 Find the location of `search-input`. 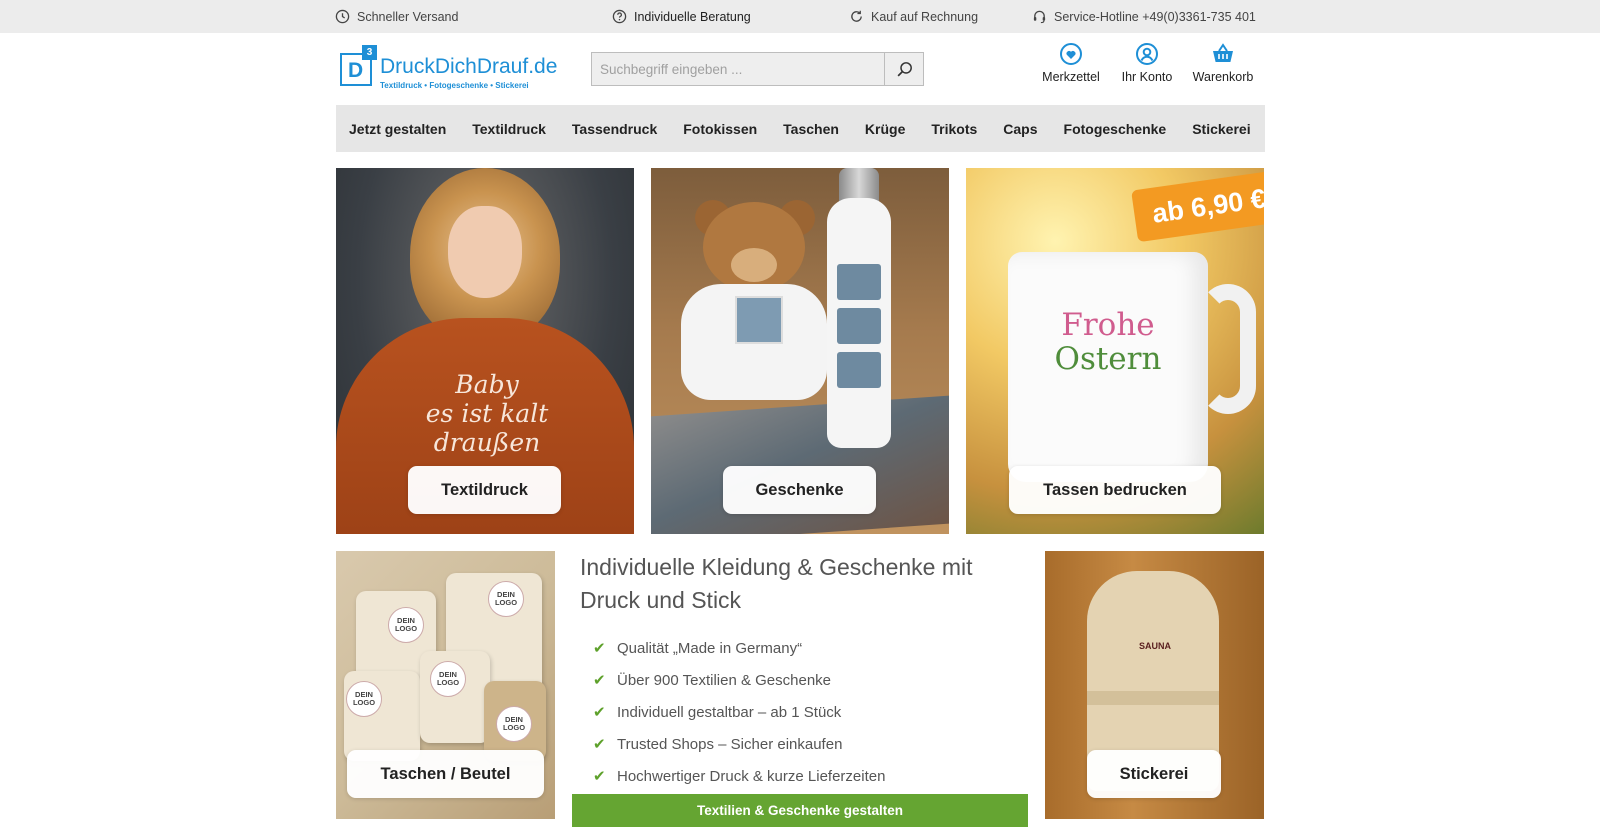

search-input is located at coordinates (738, 69).